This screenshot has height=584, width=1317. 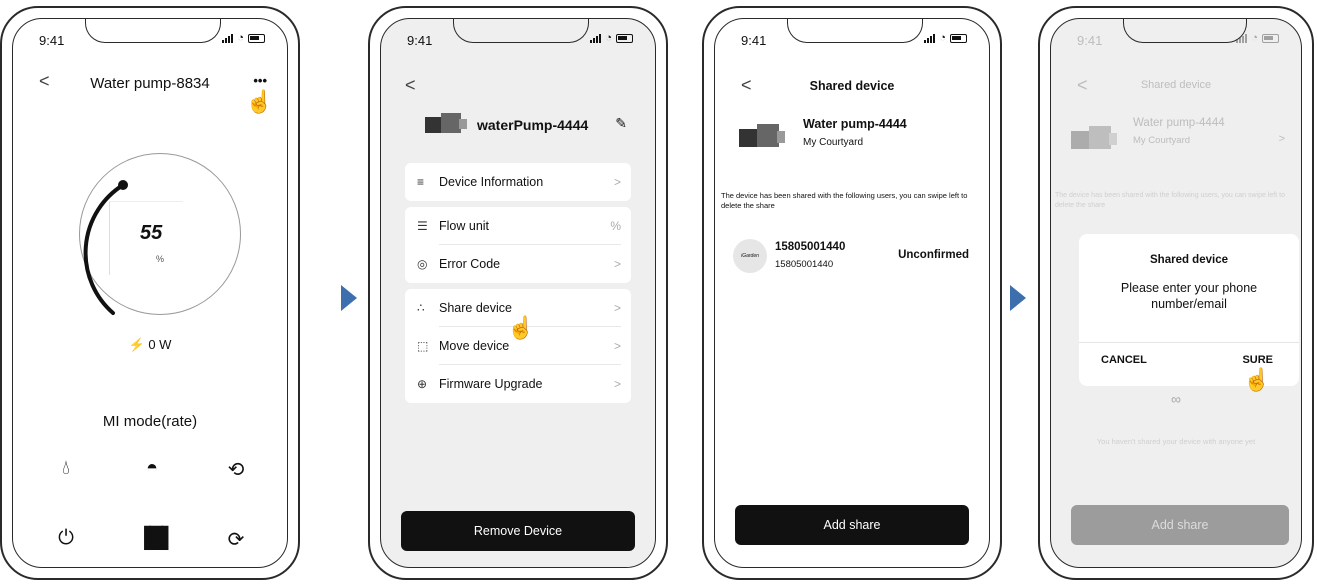 What do you see at coordinates (518, 384) in the screenshot?
I see `menu-firmware-upgrade: ⊕ Firmware Upgrade >` at bounding box center [518, 384].